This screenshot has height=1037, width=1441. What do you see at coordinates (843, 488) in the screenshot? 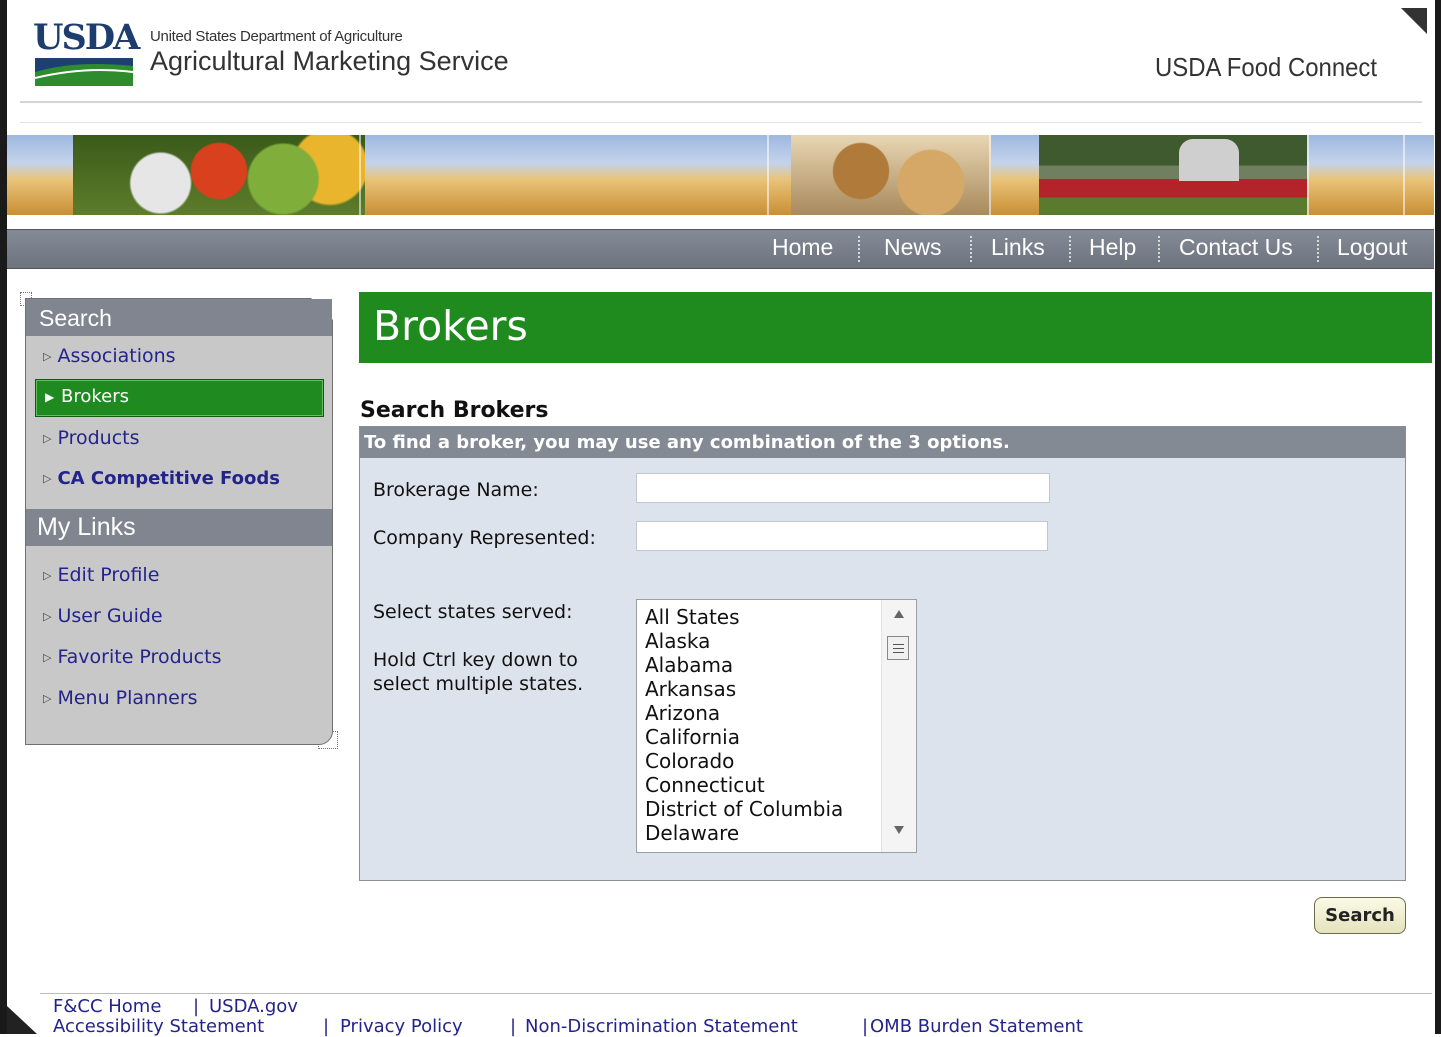
I see `brokerage-name-input` at bounding box center [843, 488].